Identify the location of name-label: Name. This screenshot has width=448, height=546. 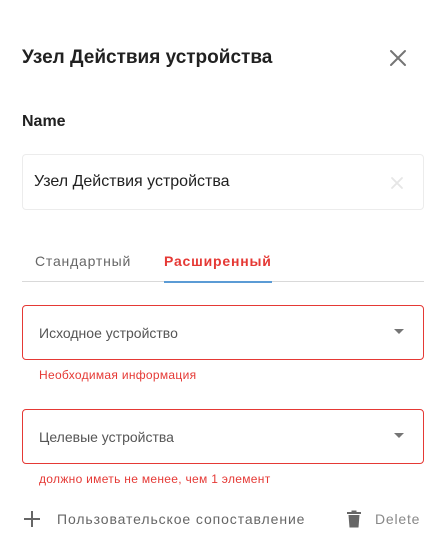
(44, 121).